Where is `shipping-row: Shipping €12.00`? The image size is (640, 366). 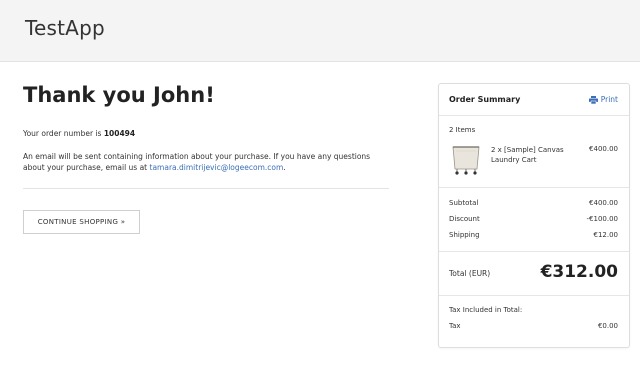 shipping-row: Shipping €12.00 is located at coordinates (533, 235).